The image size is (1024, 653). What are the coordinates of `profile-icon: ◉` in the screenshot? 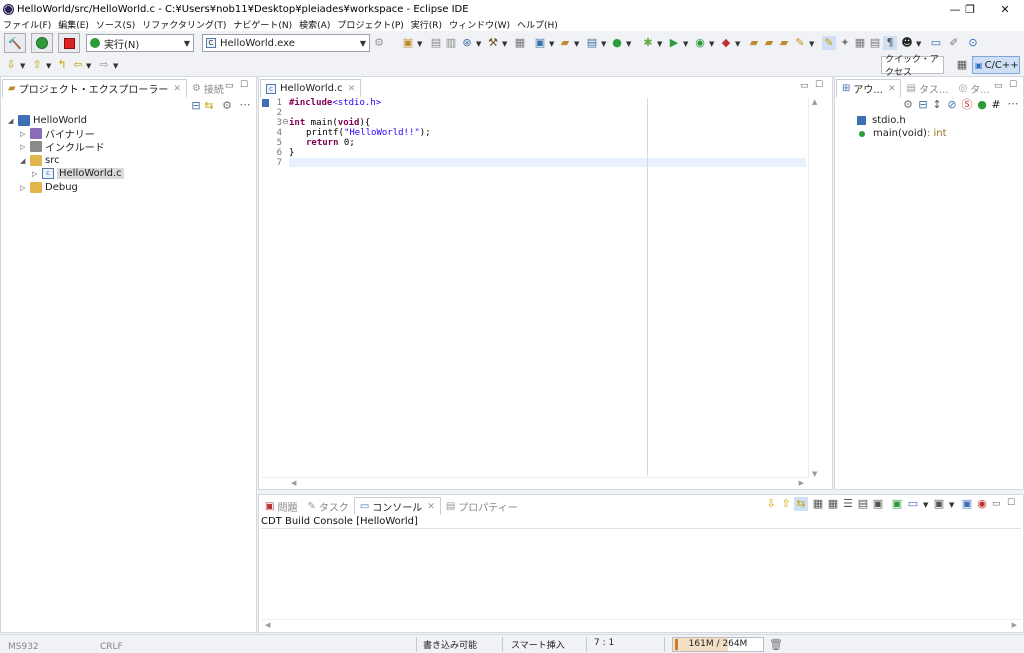 It's located at (700, 43).